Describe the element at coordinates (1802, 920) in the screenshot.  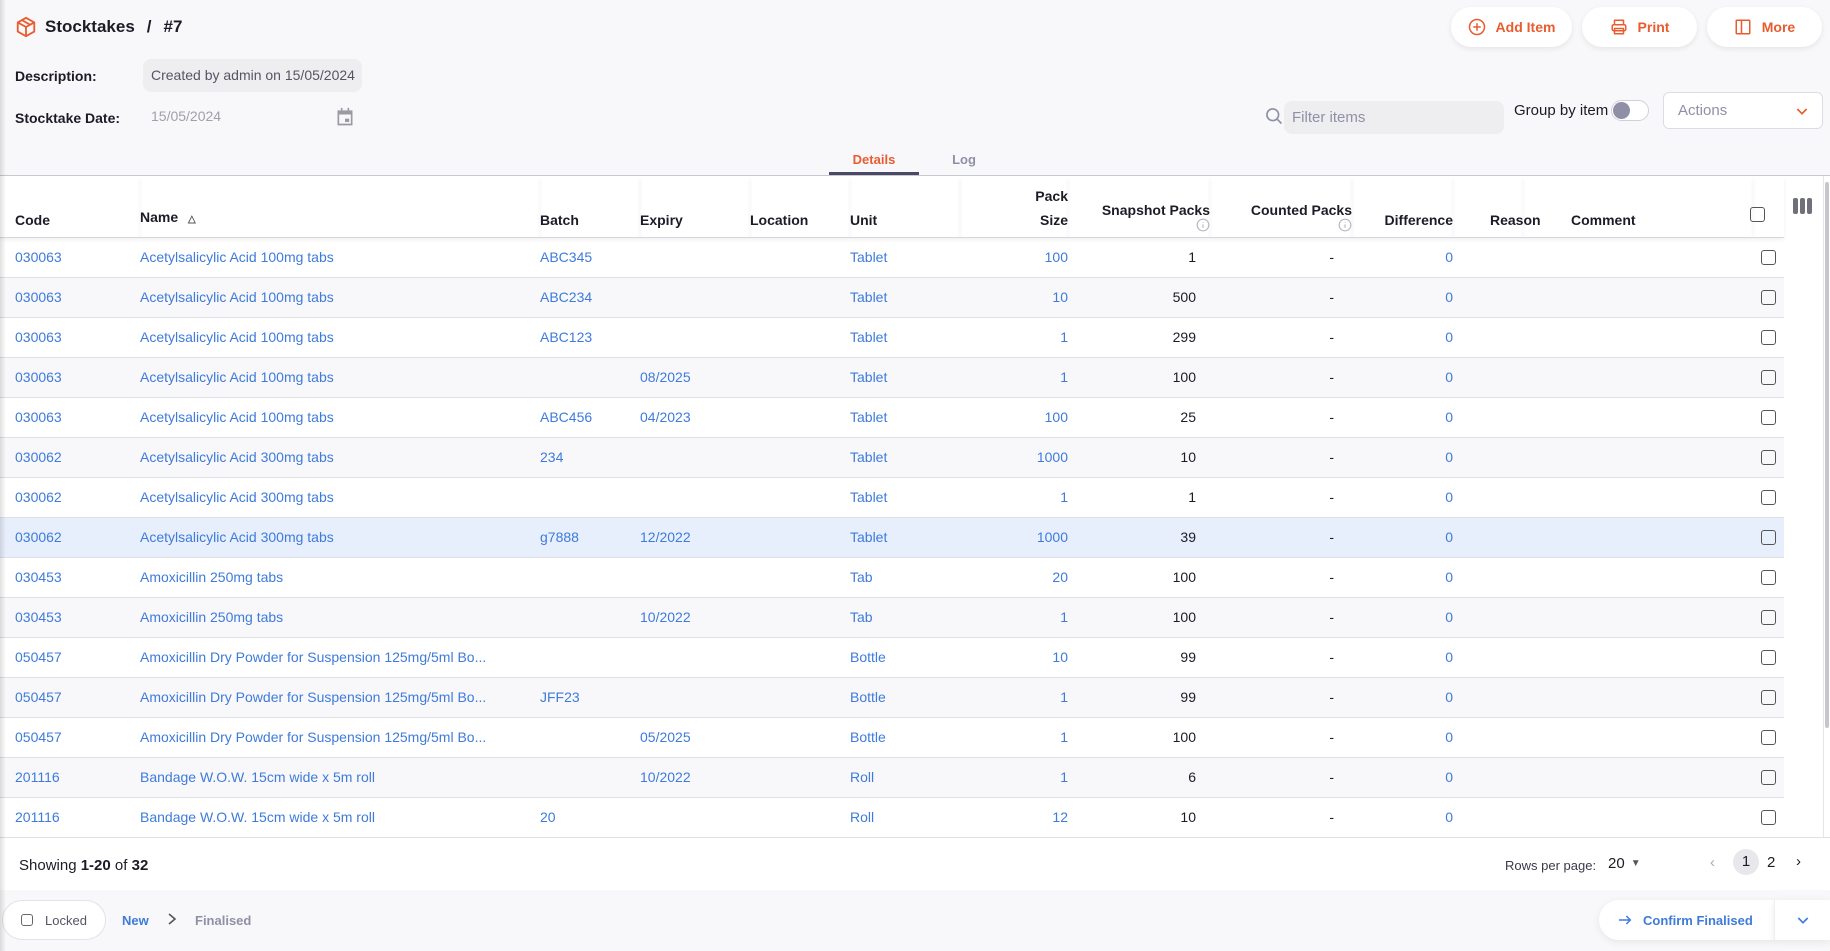
I see `confirm-options-dropdown` at that location.